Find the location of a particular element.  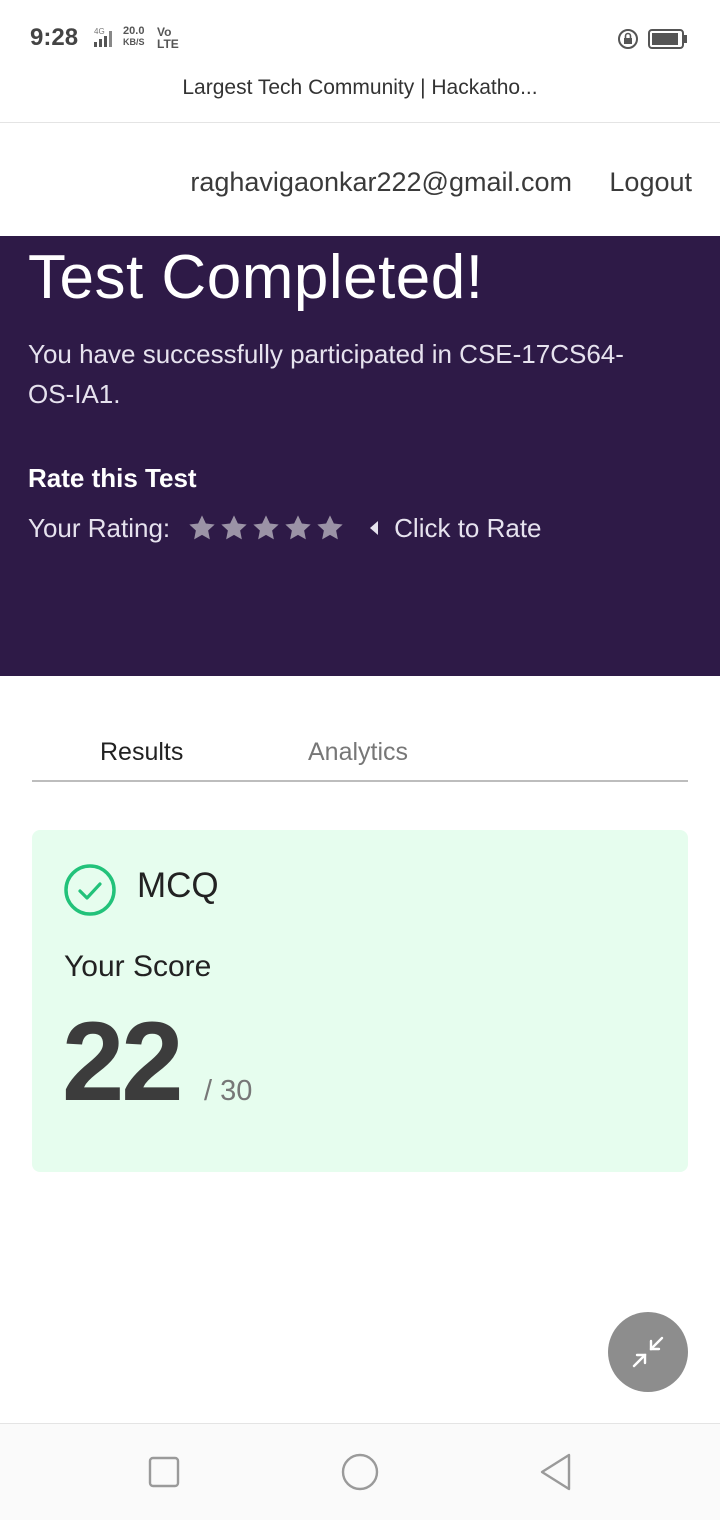

rate-hint: Click to Rate is located at coordinates (456, 528).